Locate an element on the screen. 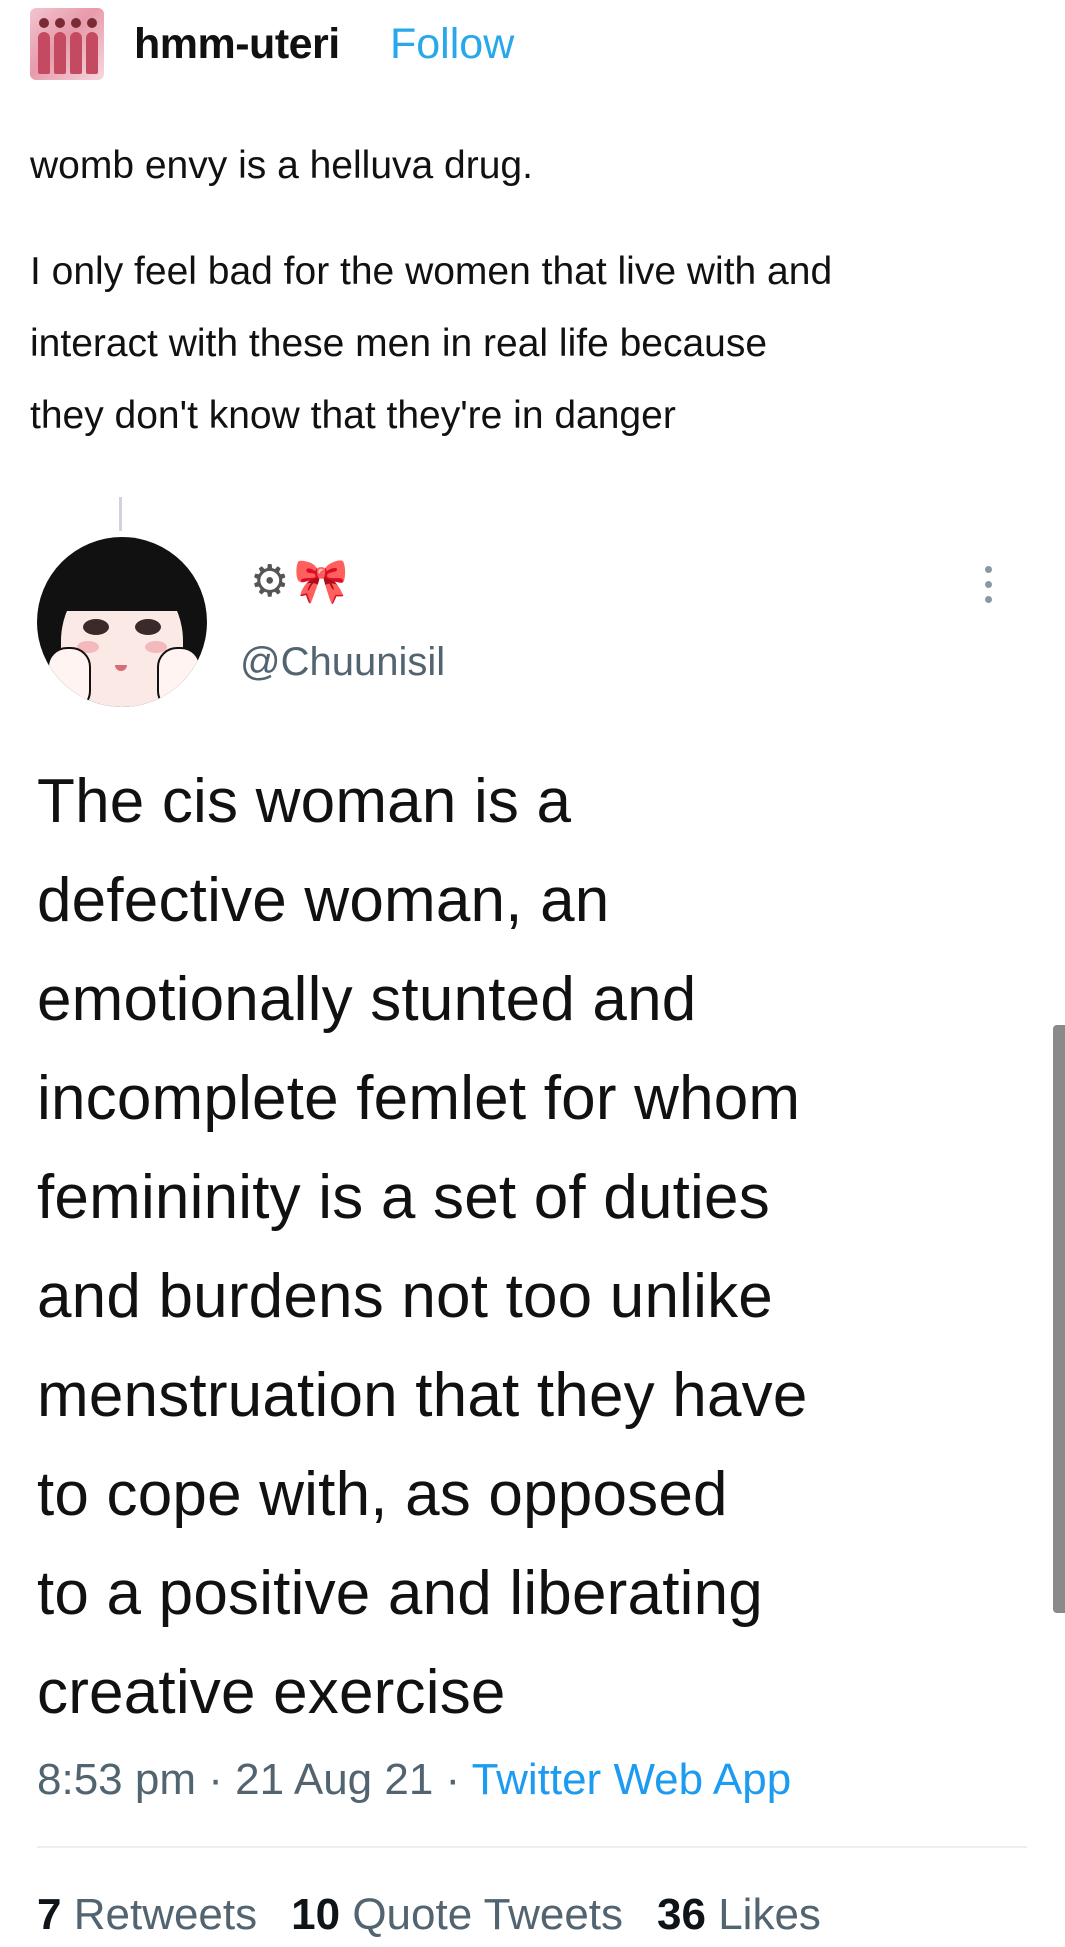 The width and height of the screenshot is (1065, 1947). blog-avatar is located at coordinates (67, 44).